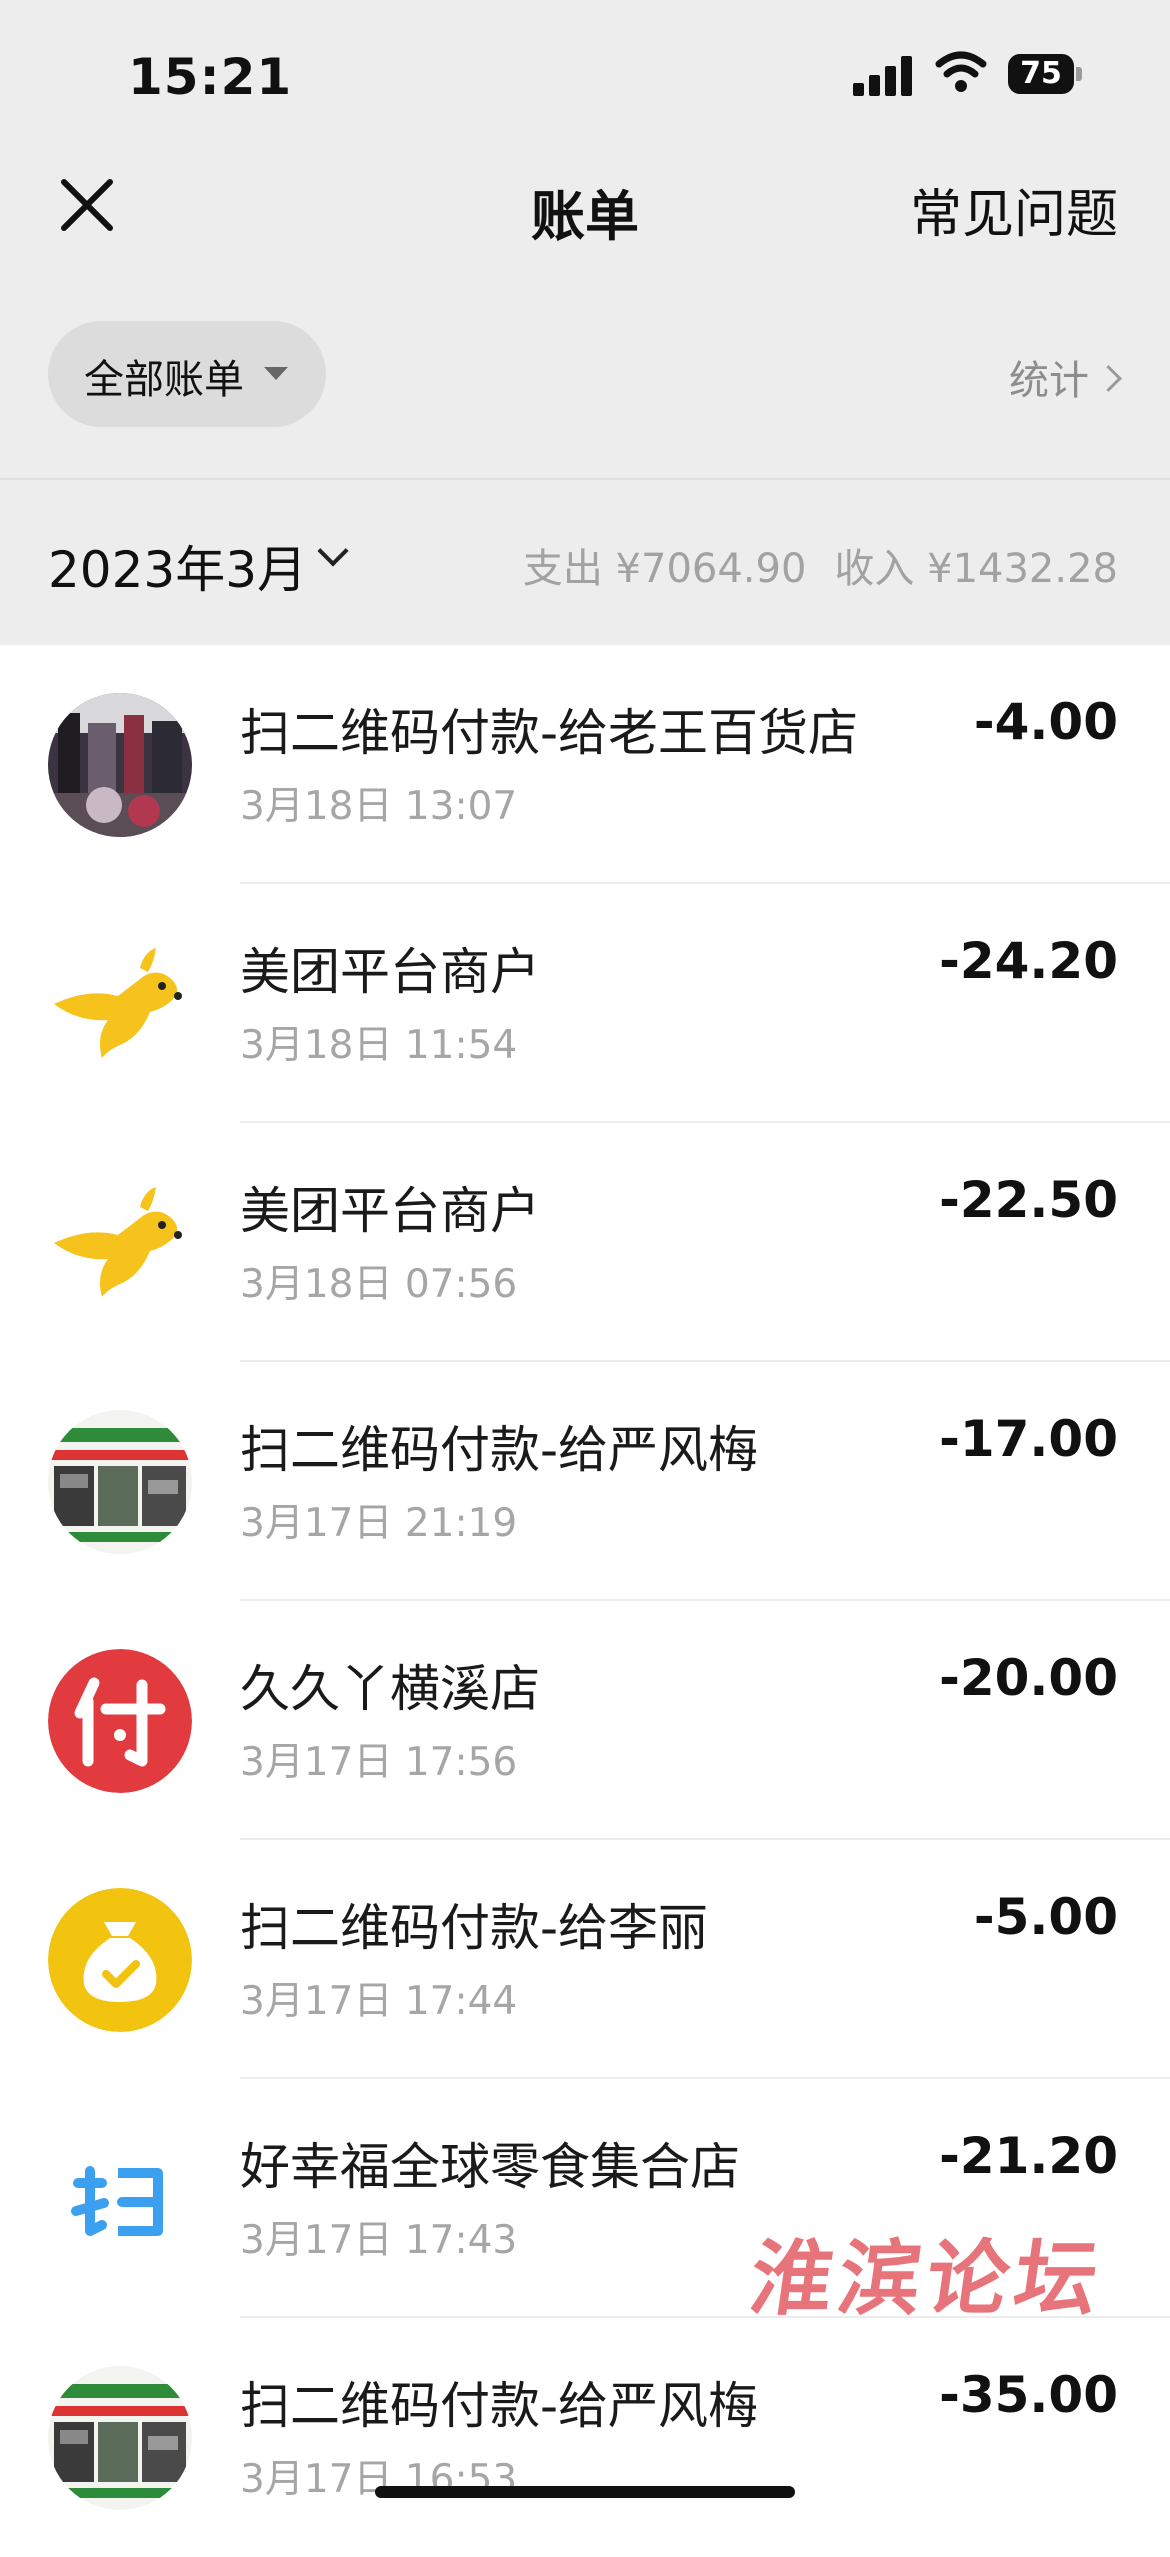 This screenshot has height=2557, width=1170. I want to click on forum-watermark: 淮滨论坛, so click(927, 2279).